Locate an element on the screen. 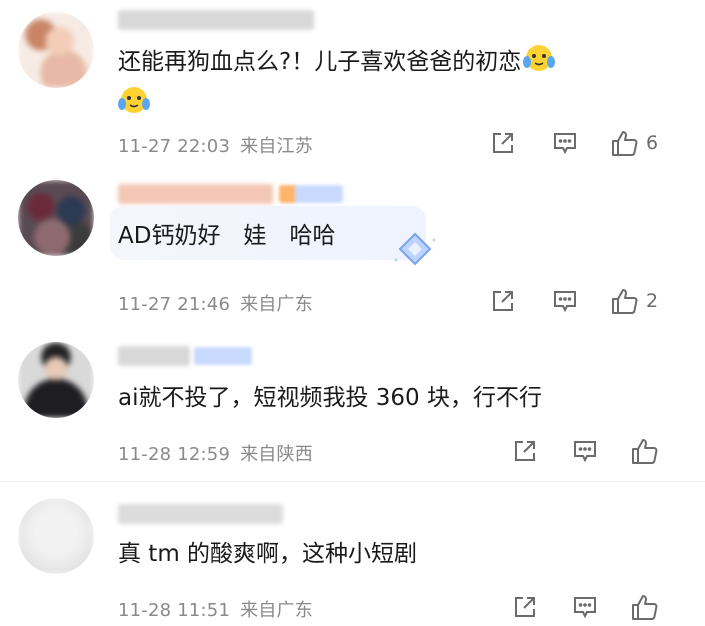 The width and height of the screenshot is (705, 626). comment-text-content: ai就不投了，短视频我投 360 块，行不行 is located at coordinates (330, 398).